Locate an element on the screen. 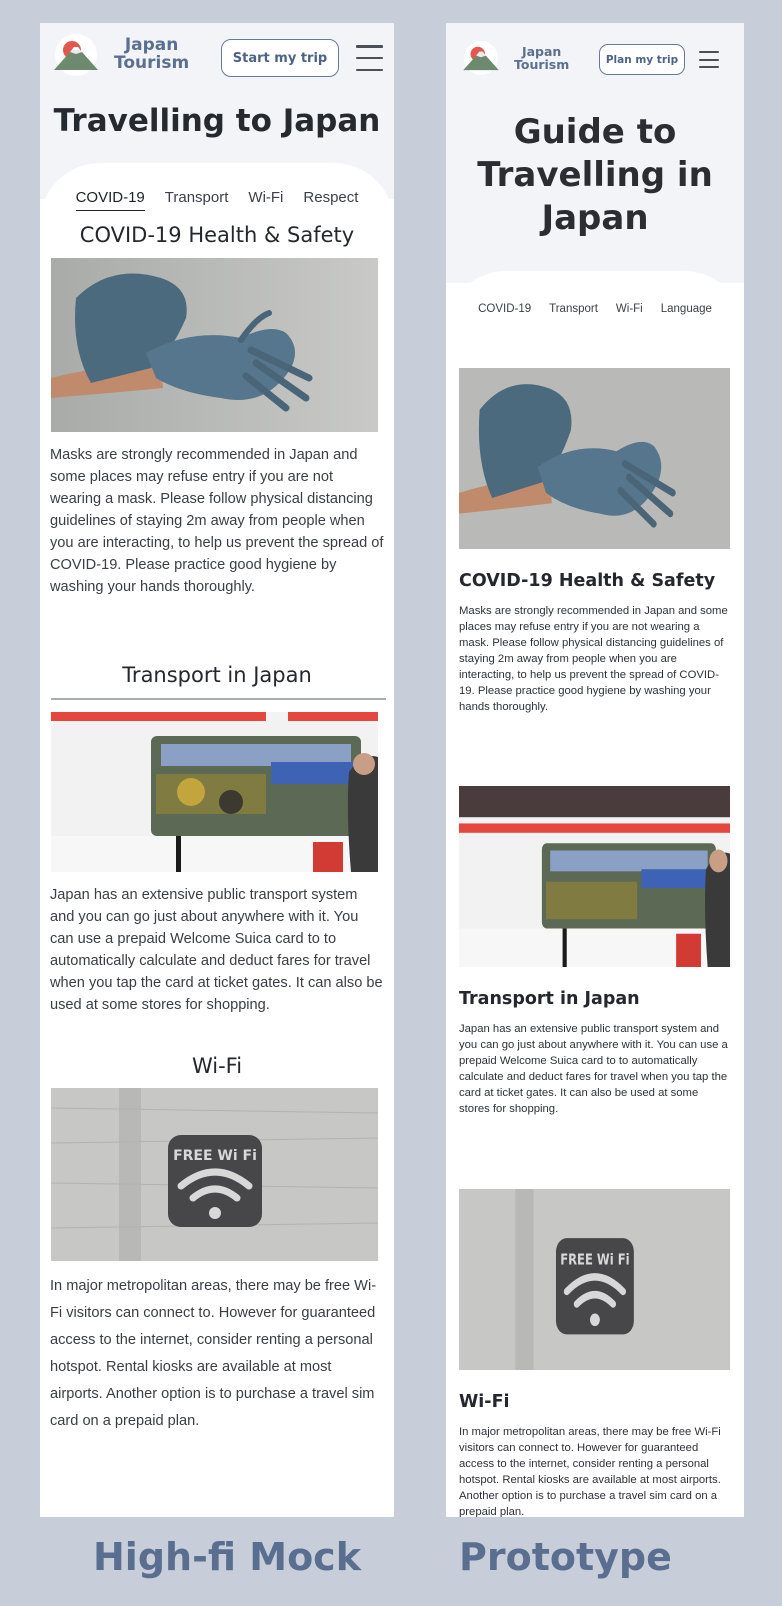  page-title: Travelling to Japan is located at coordinates (217, 121).